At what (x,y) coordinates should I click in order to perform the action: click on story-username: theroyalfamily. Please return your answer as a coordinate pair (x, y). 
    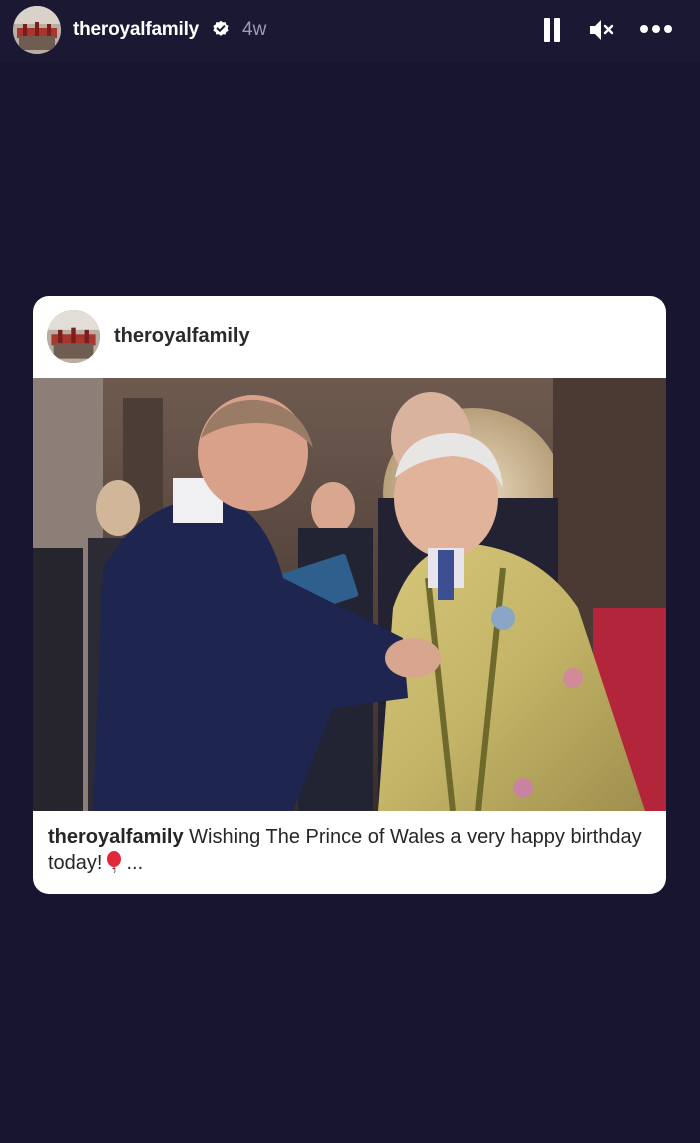
    Looking at the image, I should click on (136, 30).